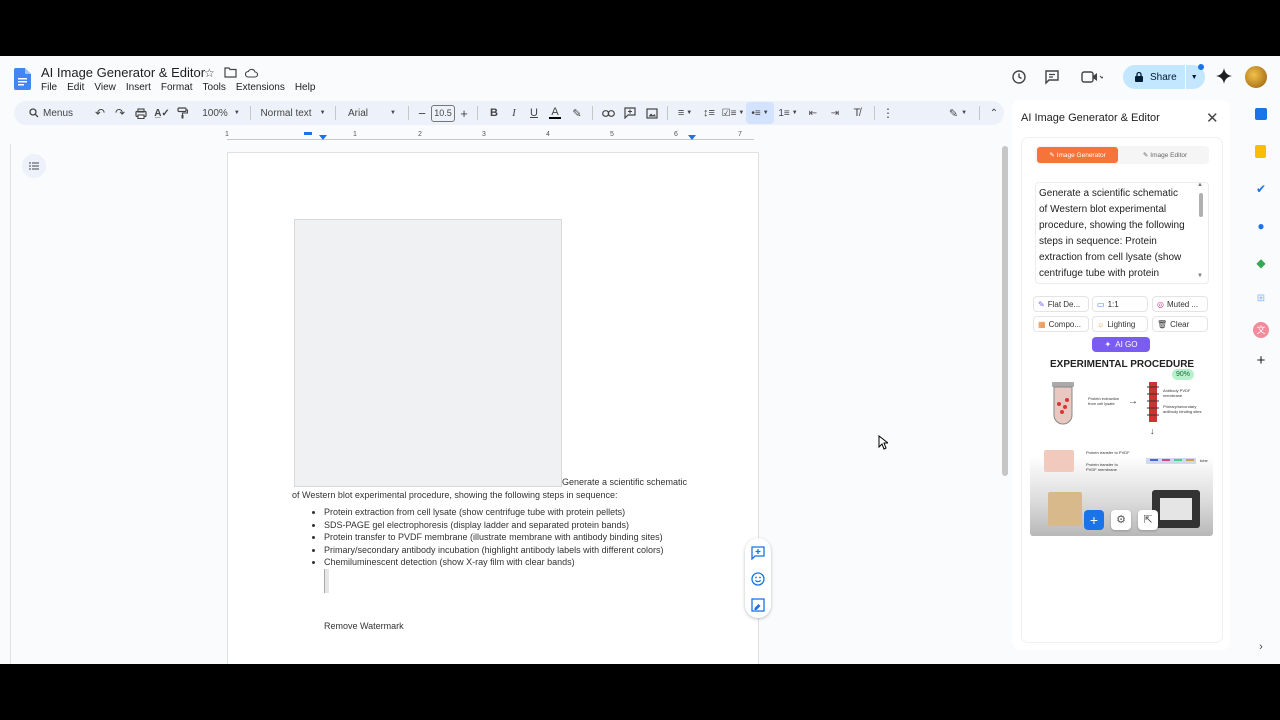  I want to click on prompt-scrollbar, so click(1201, 205).